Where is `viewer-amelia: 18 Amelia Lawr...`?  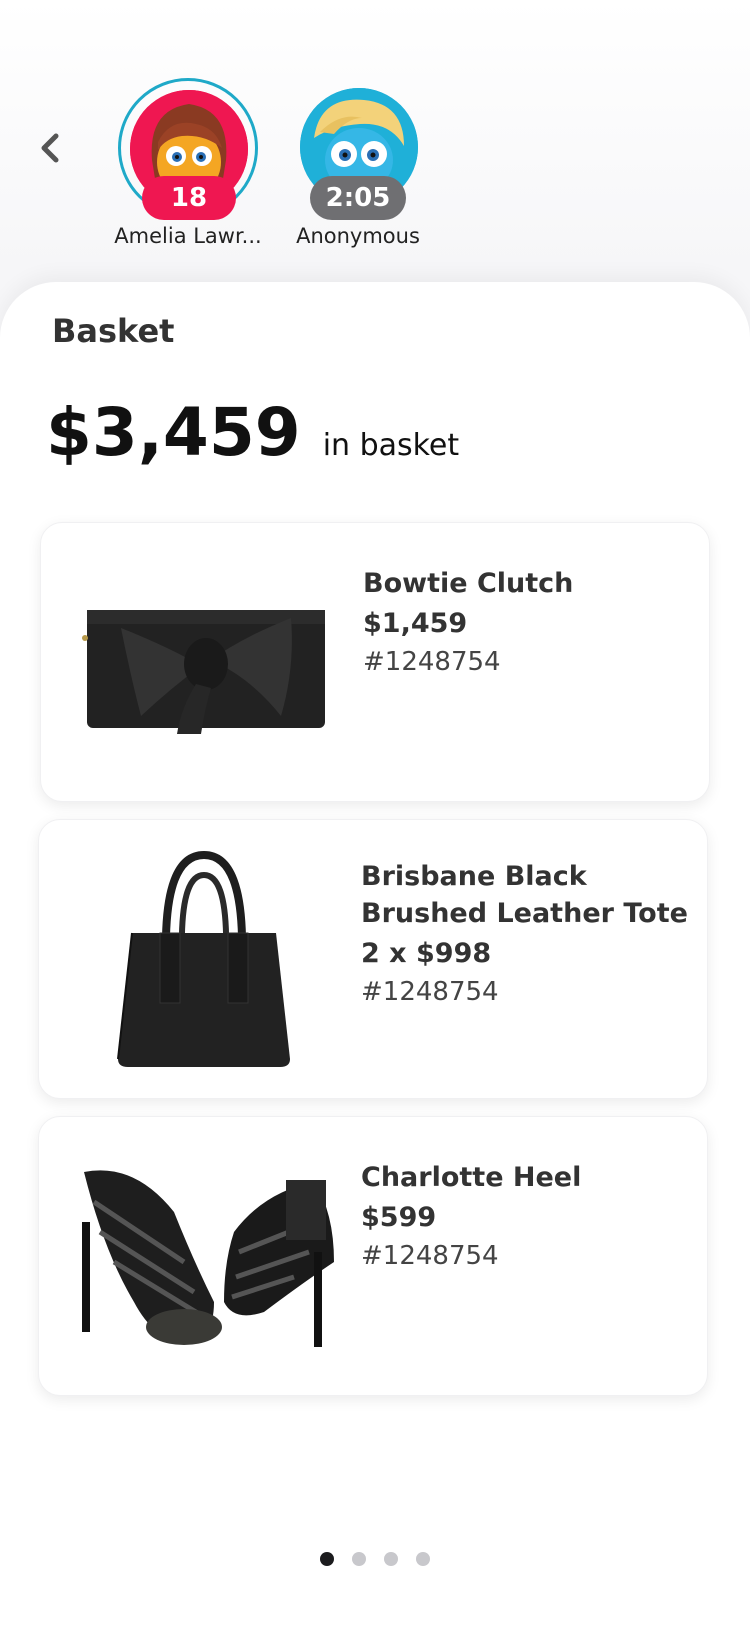
viewer-amelia: 18 Amelia Lawr... is located at coordinates (188, 173).